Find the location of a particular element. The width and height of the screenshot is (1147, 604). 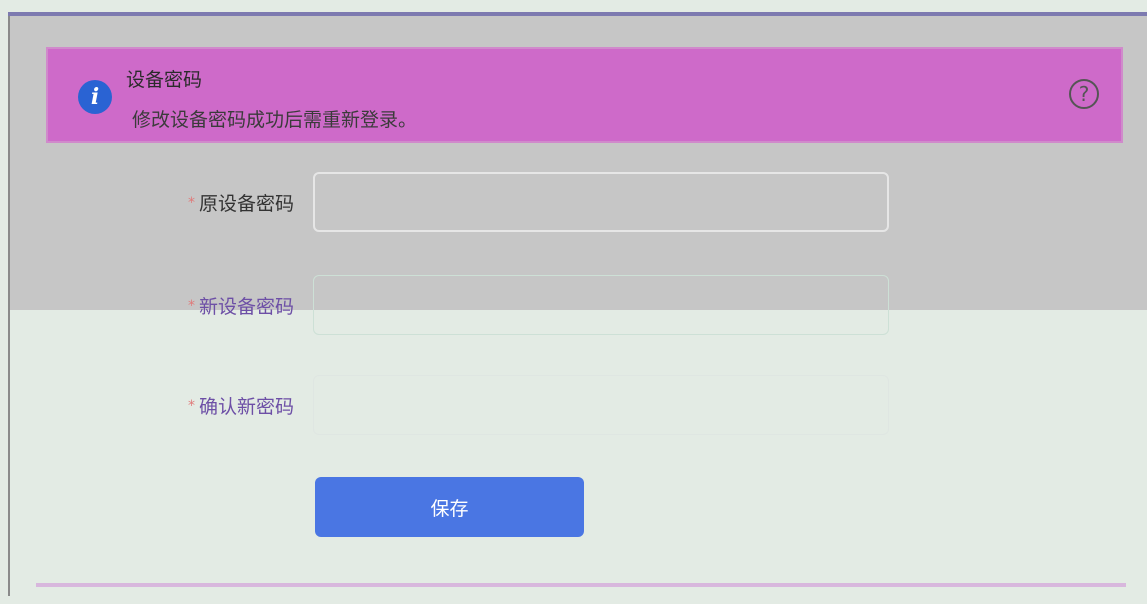

field-label: * 确认新密码 is located at coordinates (241, 405).